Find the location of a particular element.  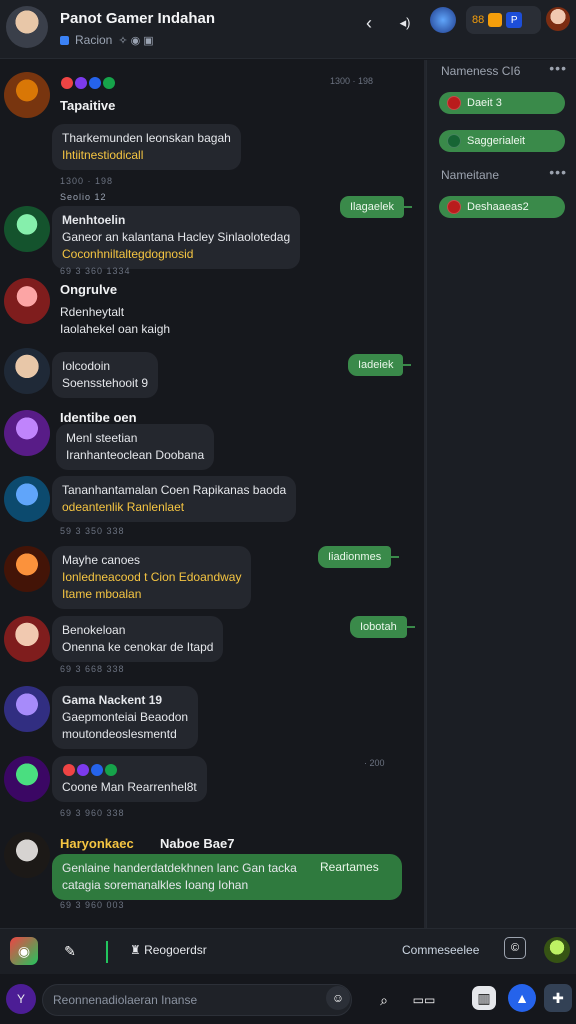

author-name: Iolcodoin is located at coordinates (86, 366).